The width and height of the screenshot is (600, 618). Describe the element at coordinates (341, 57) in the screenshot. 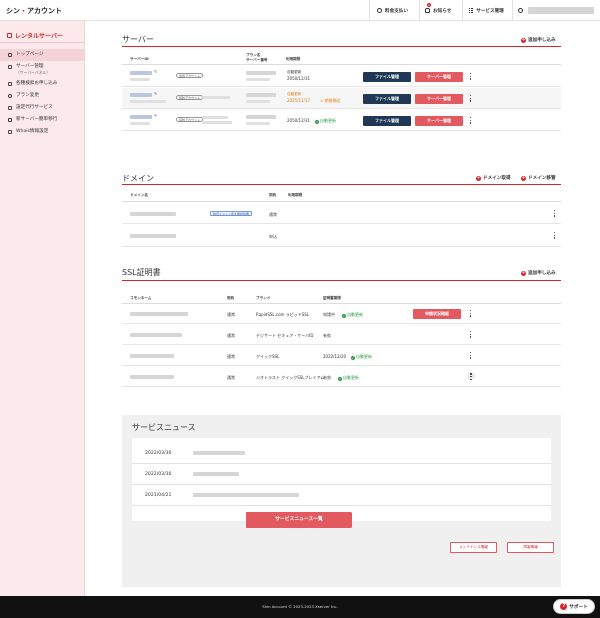

I see `server-table-header: サーバーID プラン名 サーバー番号 利用期限` at that location.